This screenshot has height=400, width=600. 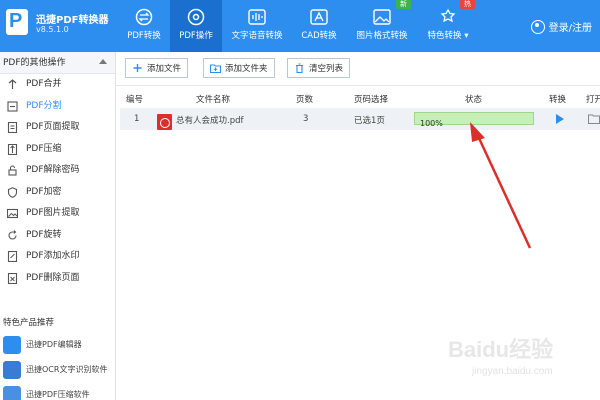 What do you see at coordinates (213, 100) in the screenshot?
I see `col-filename: 文件名称` at bounding box center [213, 100].